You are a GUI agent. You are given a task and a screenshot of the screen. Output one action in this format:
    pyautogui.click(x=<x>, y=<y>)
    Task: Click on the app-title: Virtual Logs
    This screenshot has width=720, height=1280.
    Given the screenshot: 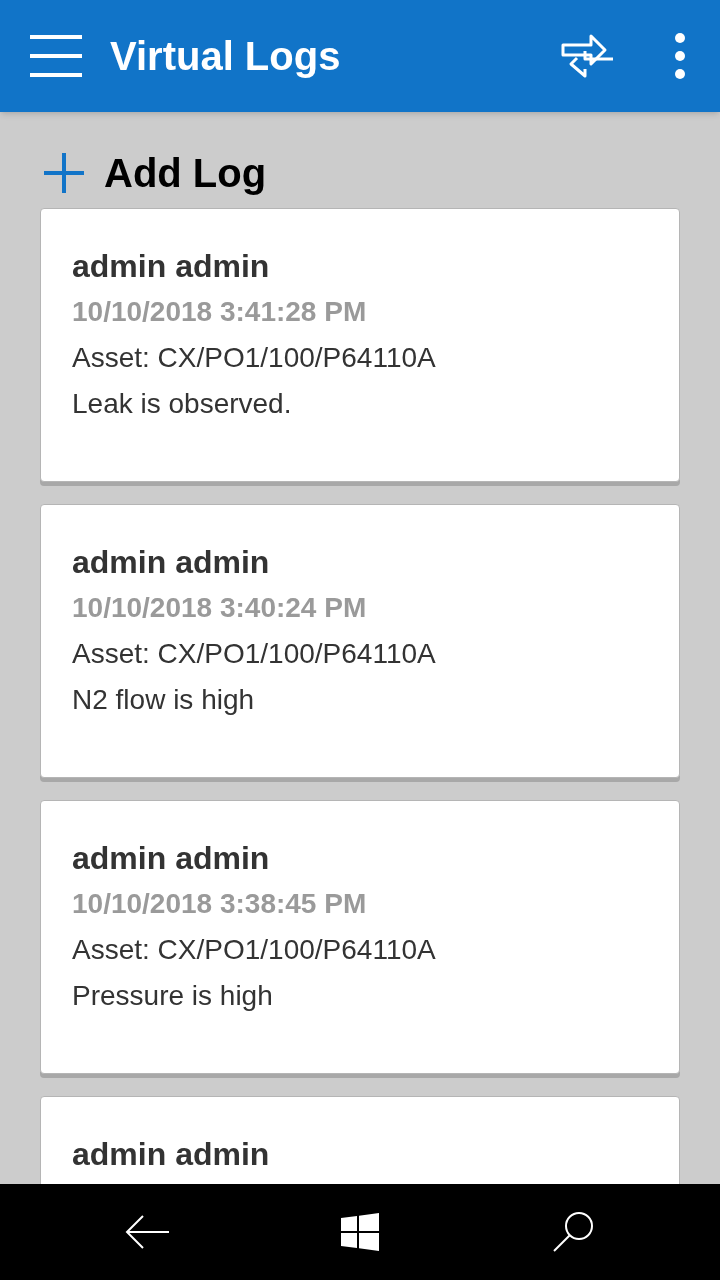 What is the action you would take?
    pyautogui.click(x=226, y=56)
    